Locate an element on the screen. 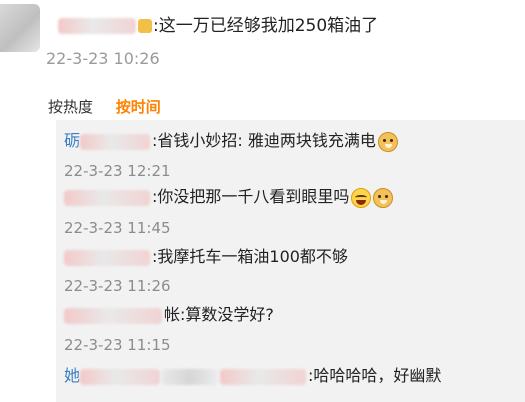  reply-timestamp: 22-3-23 11:45 is located at coordinates (117, 228).